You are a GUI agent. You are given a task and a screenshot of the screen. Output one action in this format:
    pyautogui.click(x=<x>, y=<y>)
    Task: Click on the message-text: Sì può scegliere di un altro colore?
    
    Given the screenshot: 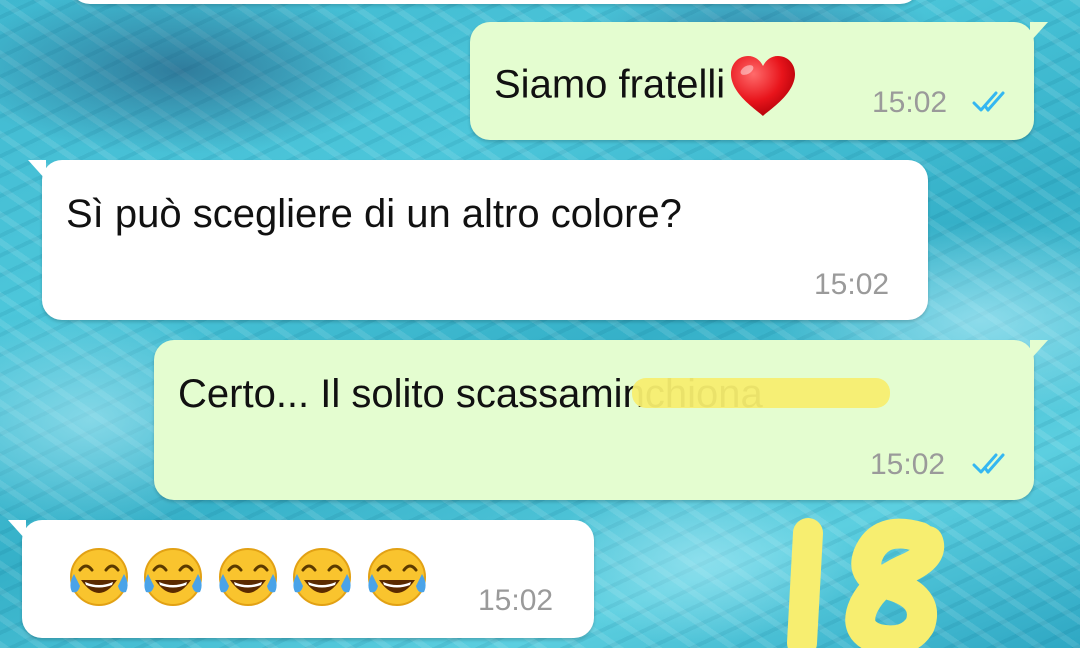 What is the action you would take?
    pyautogui.click(x=374, y=214)
    